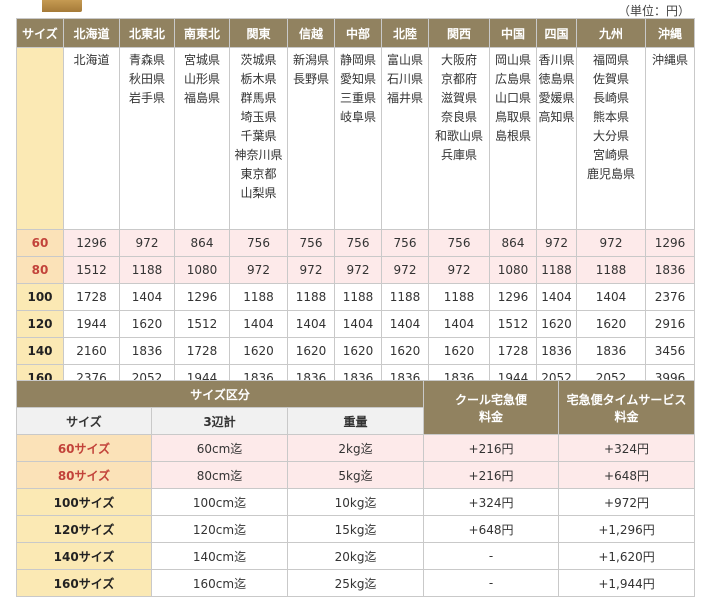 This screenshot has width=708, height=615. I want to click on rate-cell: 864, so click(202, 243).